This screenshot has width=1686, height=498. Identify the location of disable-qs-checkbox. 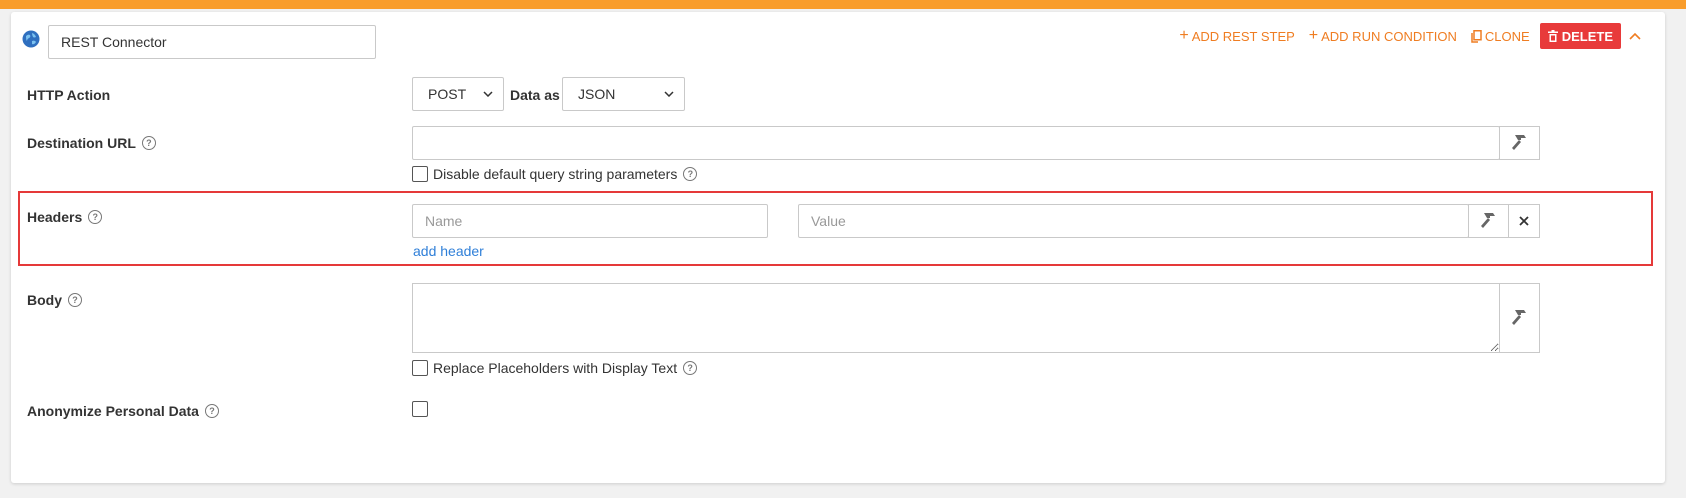
(420, 174).